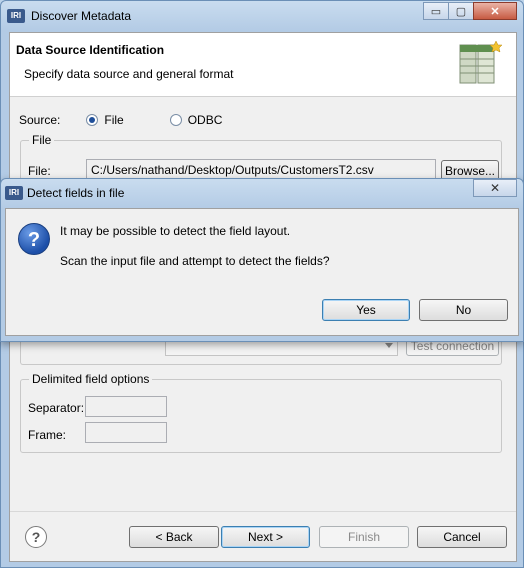 The width and height of the screenshot is (524, 568). Describe the element at coordinates (389, 345) in the screenshot. I see `chevron-down-icon` at that location.